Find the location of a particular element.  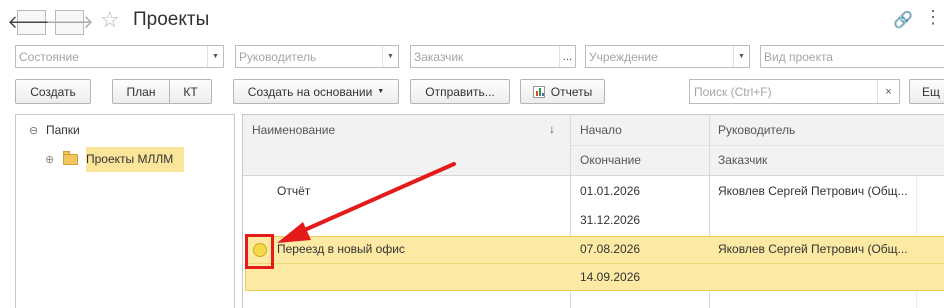

annotation-arrow-icon is located at coordinates (366, 202).